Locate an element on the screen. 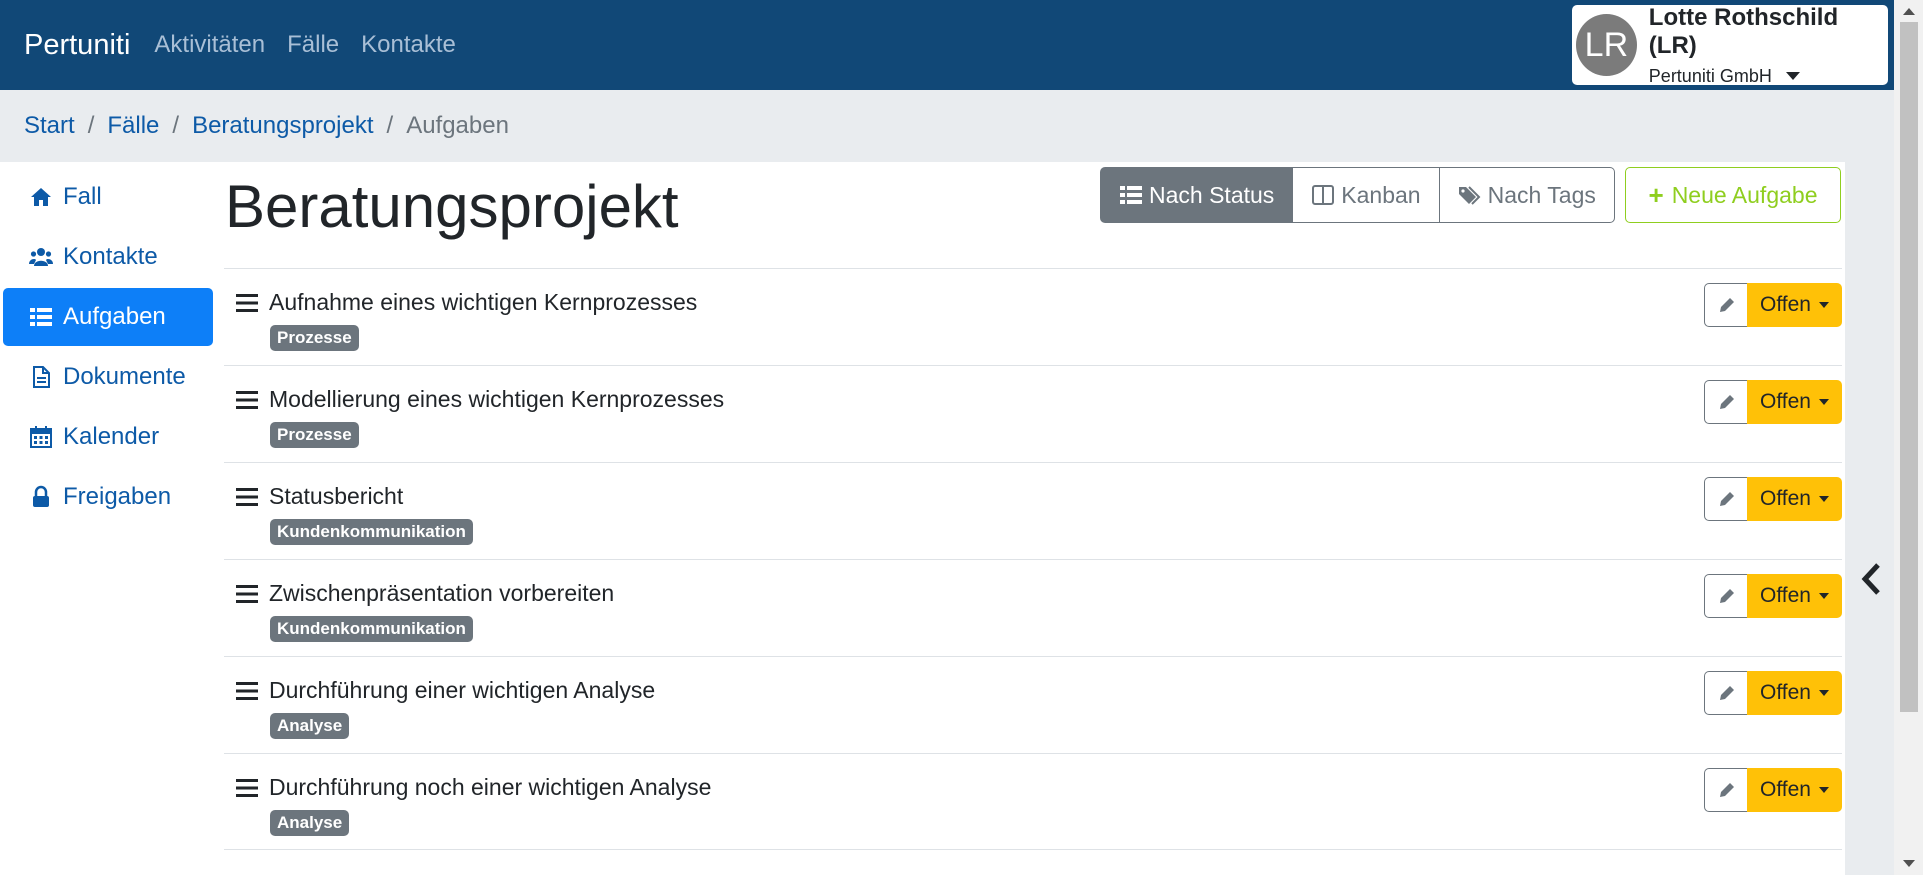 This screenshot has height=875, width=1923. plus-icon: + is located at coordinates (1656, 194).